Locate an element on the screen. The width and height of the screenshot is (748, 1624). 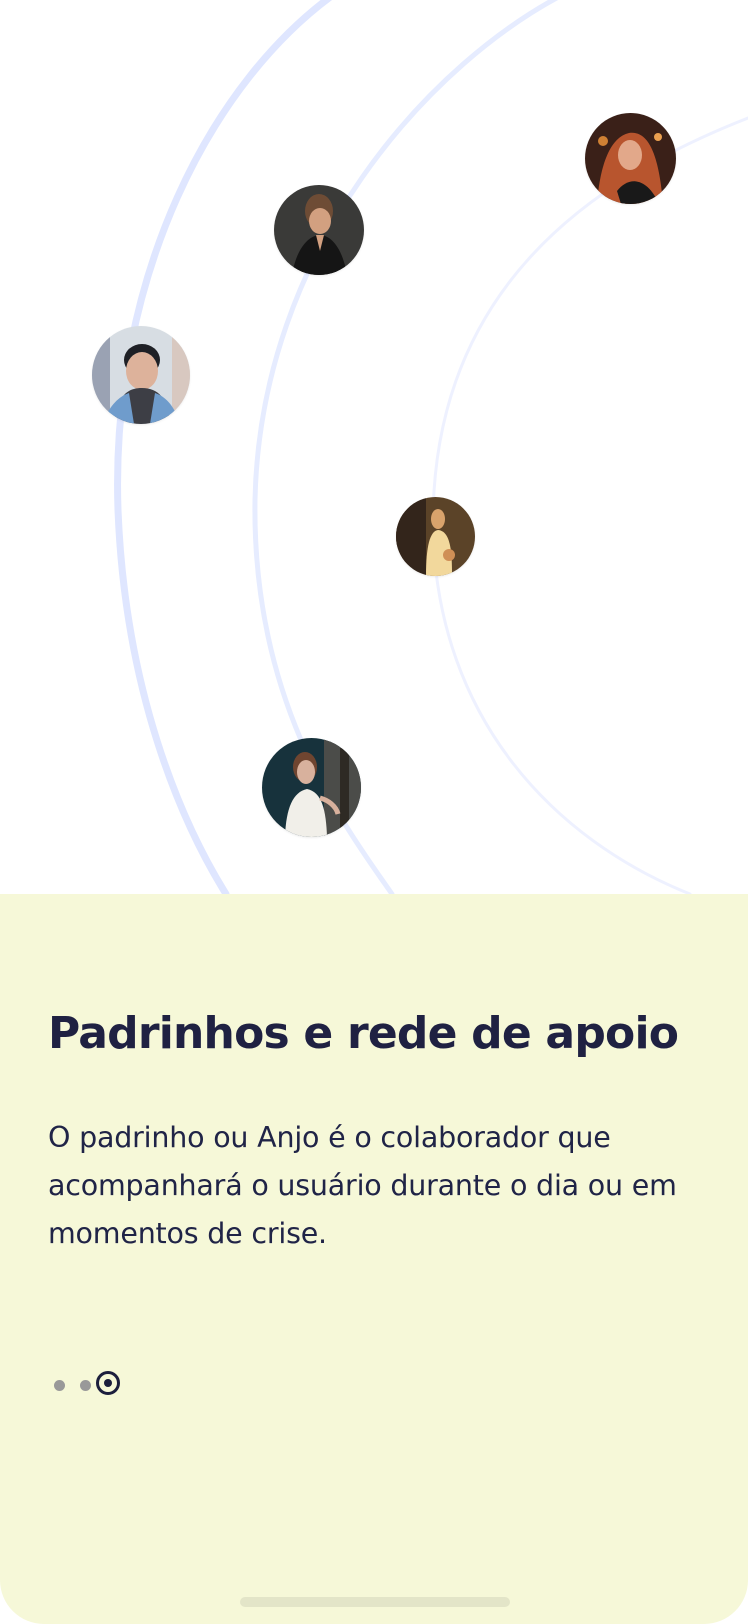
pager-dot-3-active is located at coordinates (108, 1383).